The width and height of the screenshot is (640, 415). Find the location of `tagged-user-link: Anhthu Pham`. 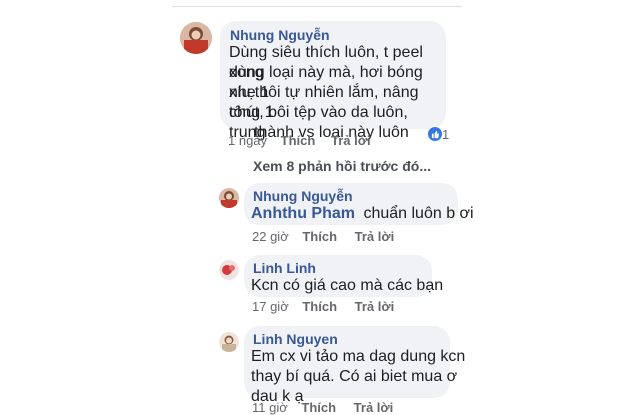

tagged-user-link: Anhthu Pham is located at coordinates (303, 213).